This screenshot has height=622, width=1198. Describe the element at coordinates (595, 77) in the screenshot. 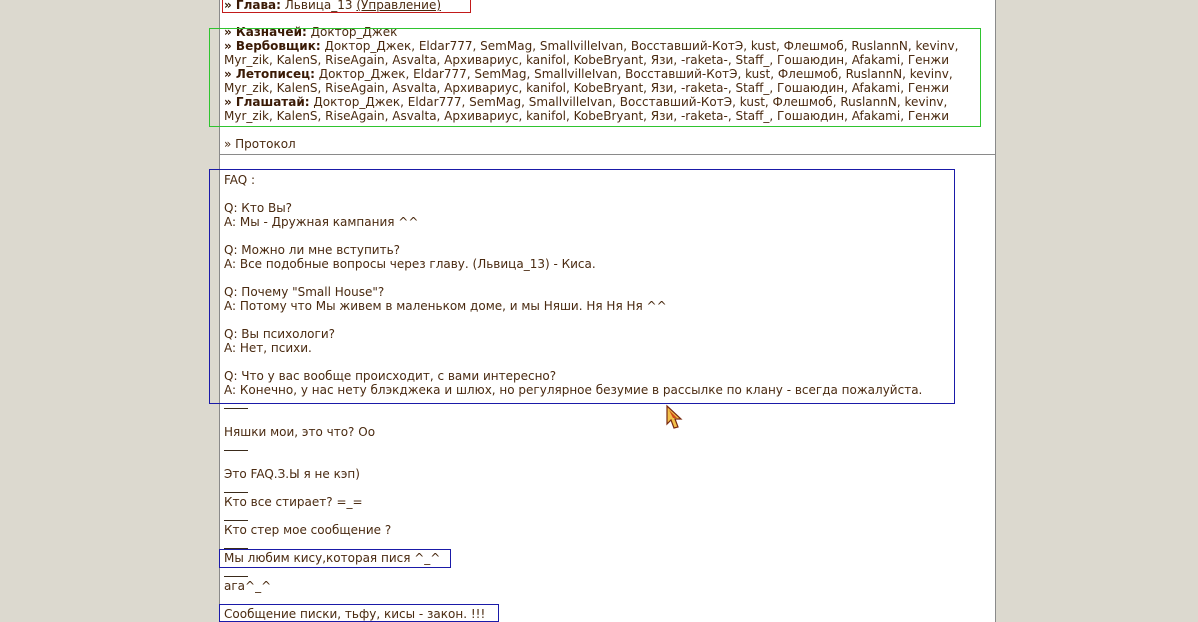

I see `roles-highlight-box` at that location.